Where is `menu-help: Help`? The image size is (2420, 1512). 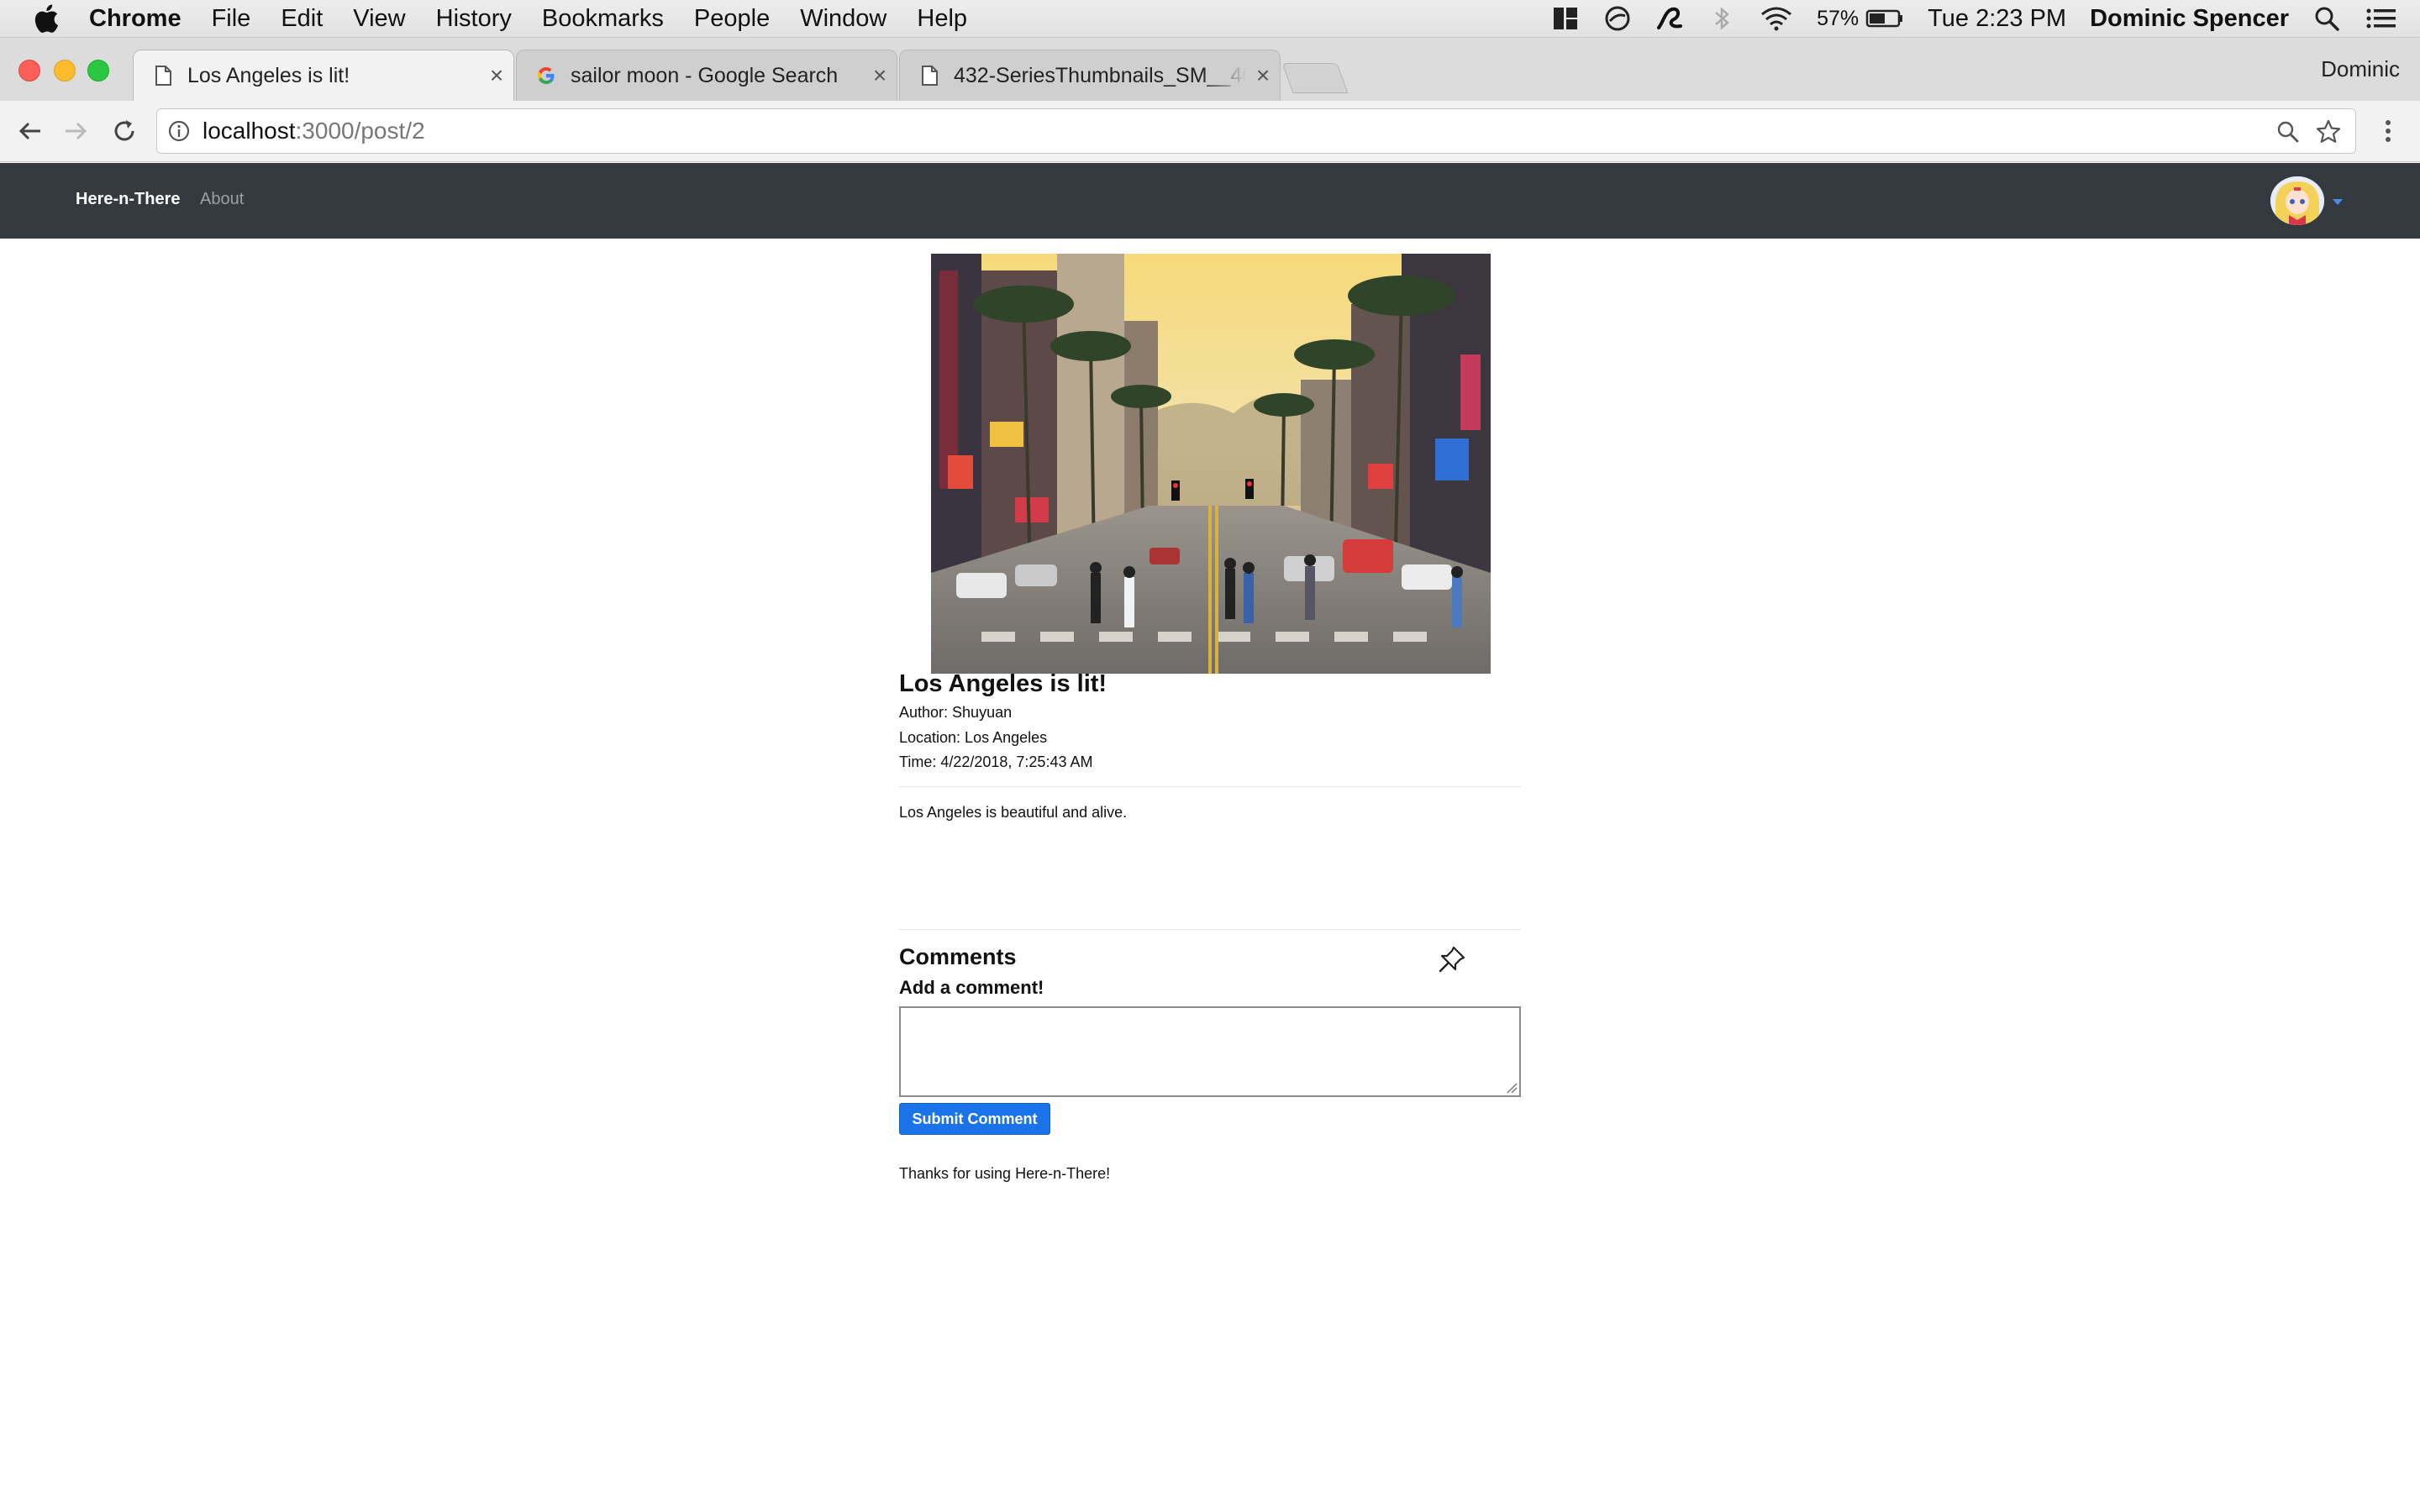 menu-help: Help is located at coordinates (942, 19).